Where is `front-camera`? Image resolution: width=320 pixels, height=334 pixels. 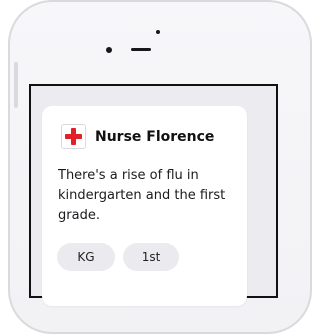
front-camera is located at coordinates (109, 50).